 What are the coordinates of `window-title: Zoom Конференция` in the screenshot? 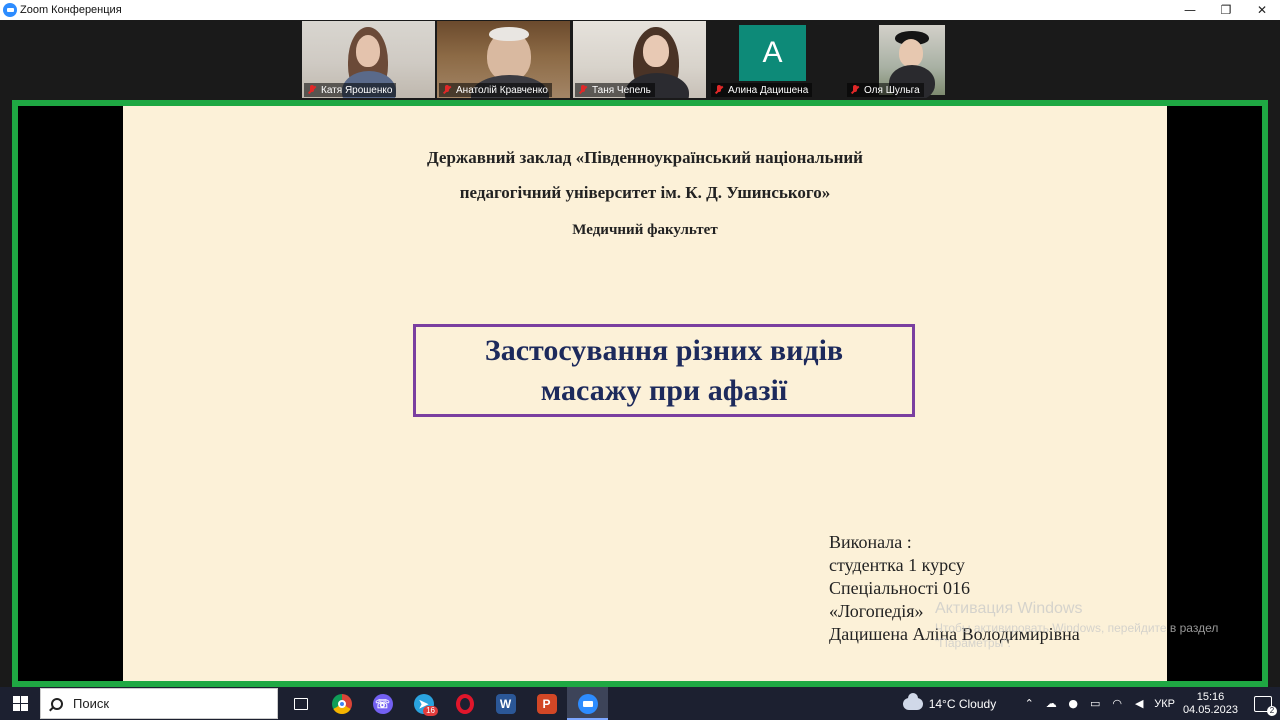 It's located at (71, 10).